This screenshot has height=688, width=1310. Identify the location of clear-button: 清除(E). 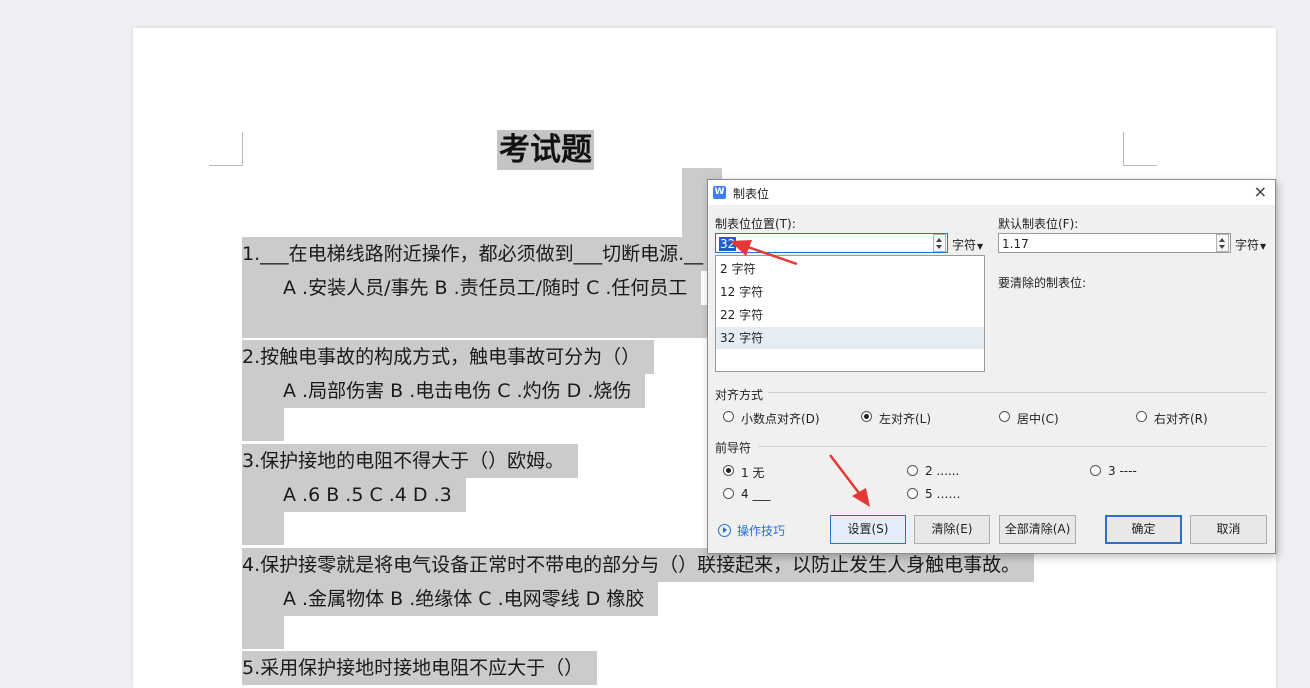
(952, 529).